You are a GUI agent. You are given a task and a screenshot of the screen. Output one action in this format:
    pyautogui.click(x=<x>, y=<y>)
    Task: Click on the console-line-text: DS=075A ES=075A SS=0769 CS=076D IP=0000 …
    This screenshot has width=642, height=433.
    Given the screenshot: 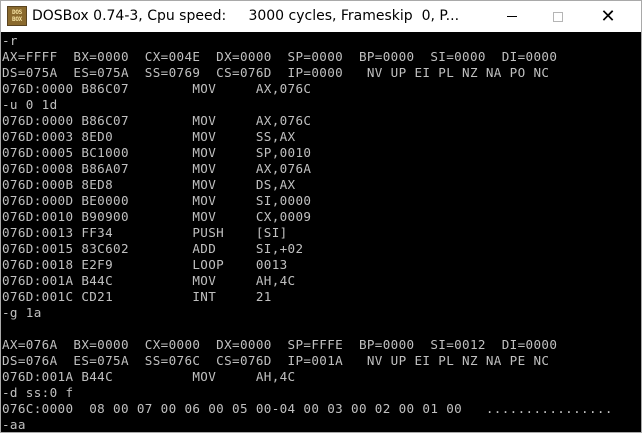 What is the action you would take?
    pyautogui.click(x=276, y=72)
    